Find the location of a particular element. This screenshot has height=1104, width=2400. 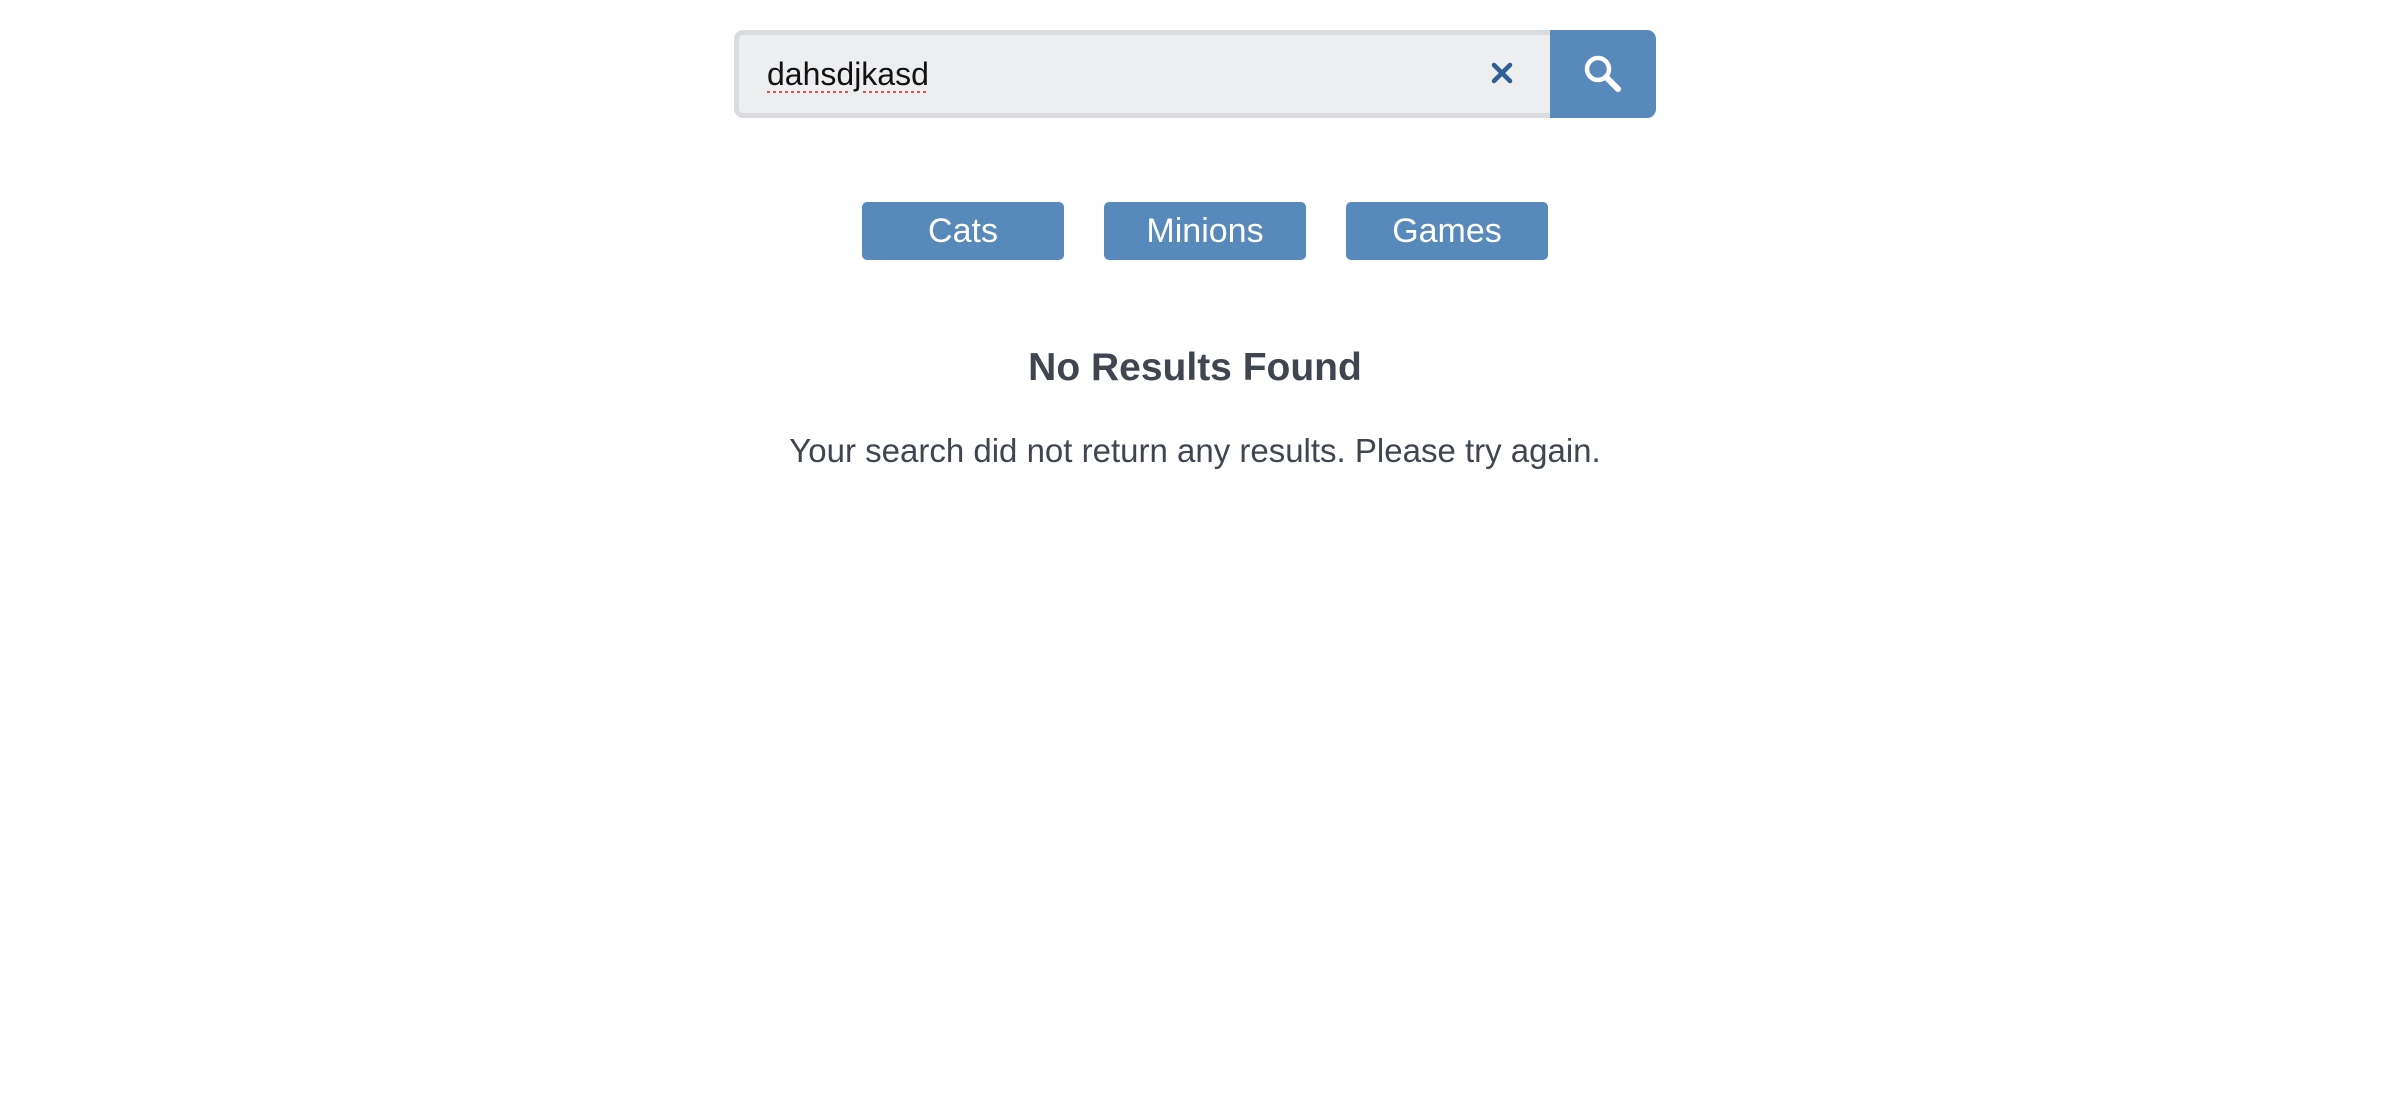

clear-search-button is located at coordinates (1502, 73).